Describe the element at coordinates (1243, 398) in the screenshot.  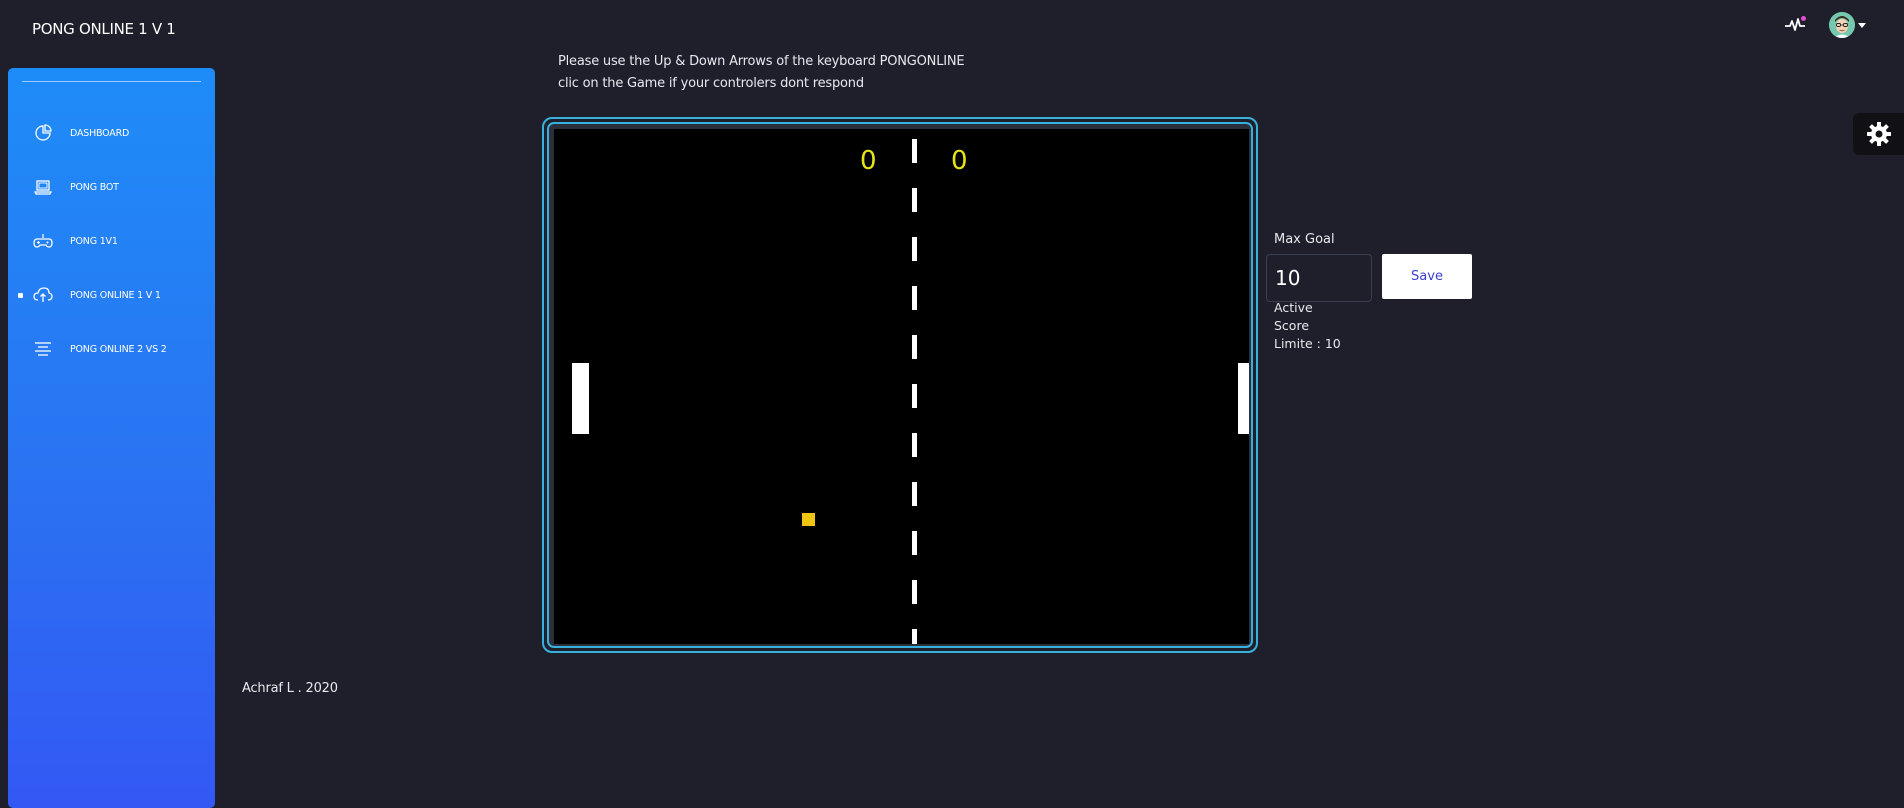
I see `right-paddle` at that location.